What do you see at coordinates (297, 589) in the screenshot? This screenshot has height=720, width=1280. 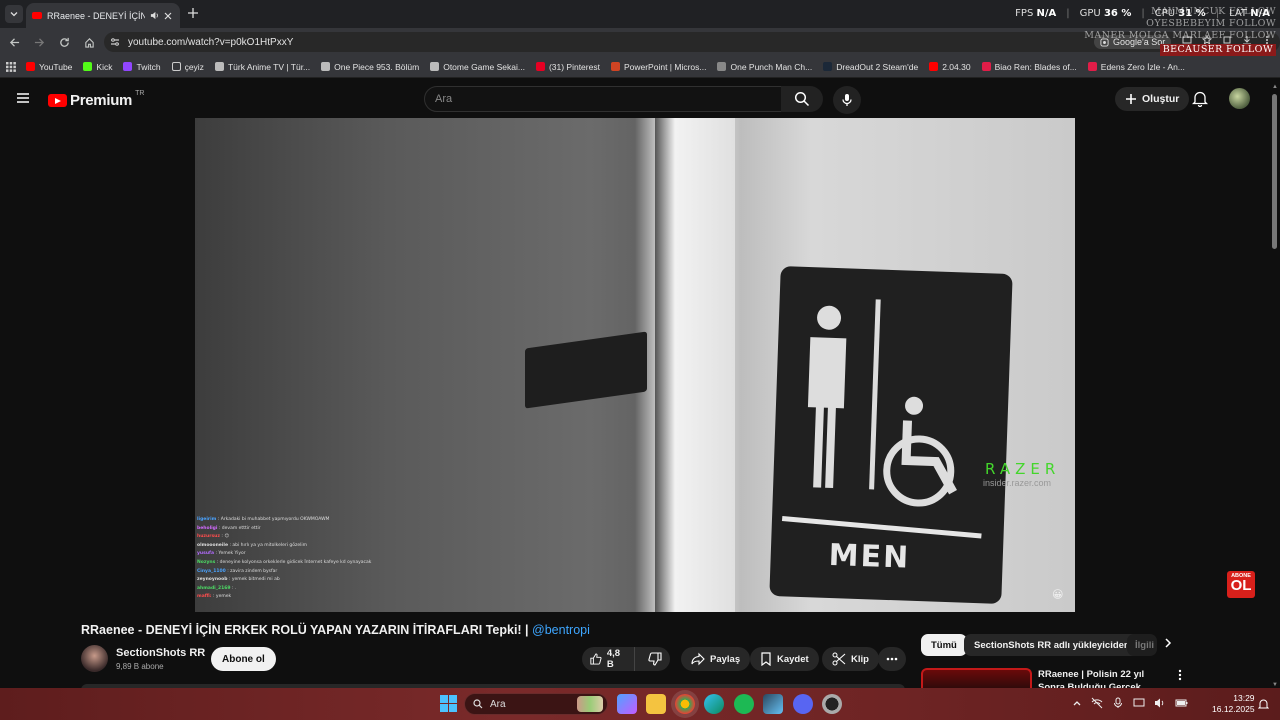 I see `chat-message: ahmadi_2169 : .` at bounding box center [297, 589].